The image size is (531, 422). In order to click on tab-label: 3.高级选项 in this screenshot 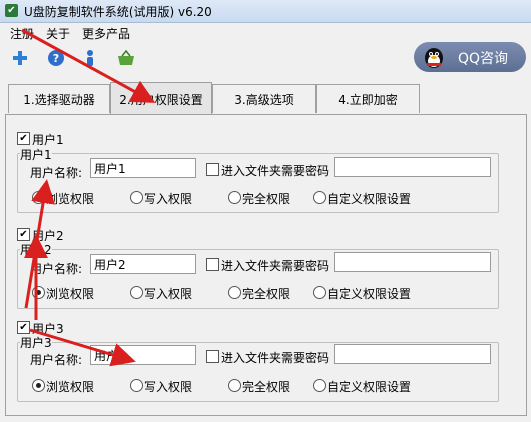, I will do `click(264, 99)`.